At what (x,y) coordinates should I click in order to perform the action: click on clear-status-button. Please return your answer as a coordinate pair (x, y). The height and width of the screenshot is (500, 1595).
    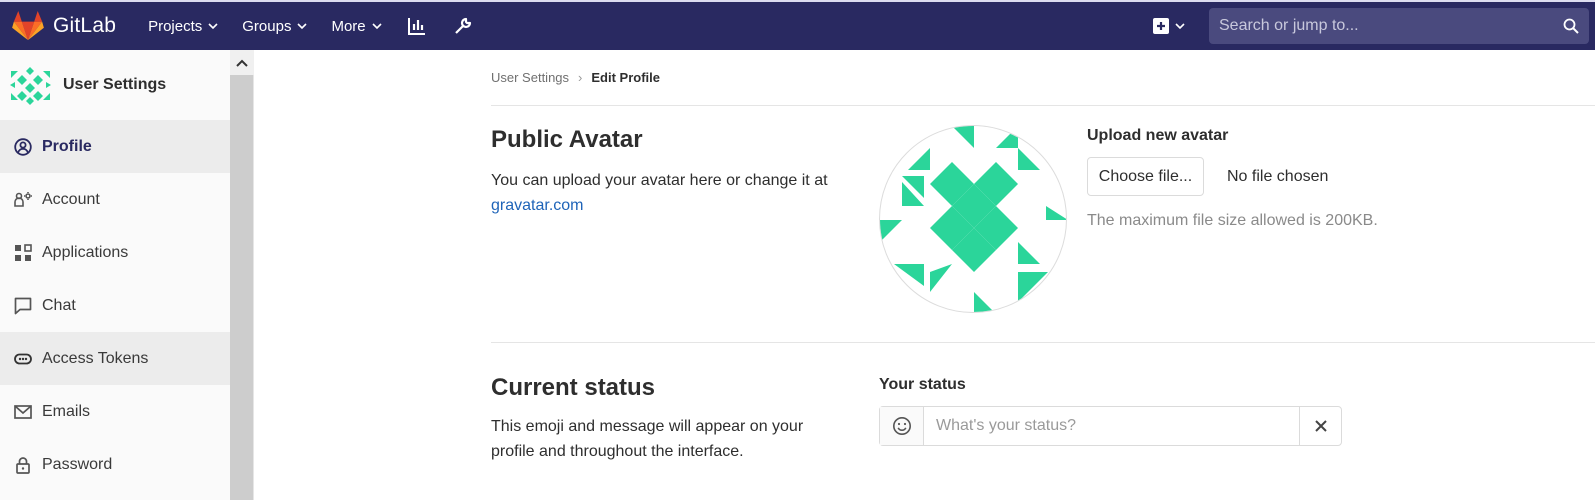
    Looking at the image, I should click on (1320, 426).